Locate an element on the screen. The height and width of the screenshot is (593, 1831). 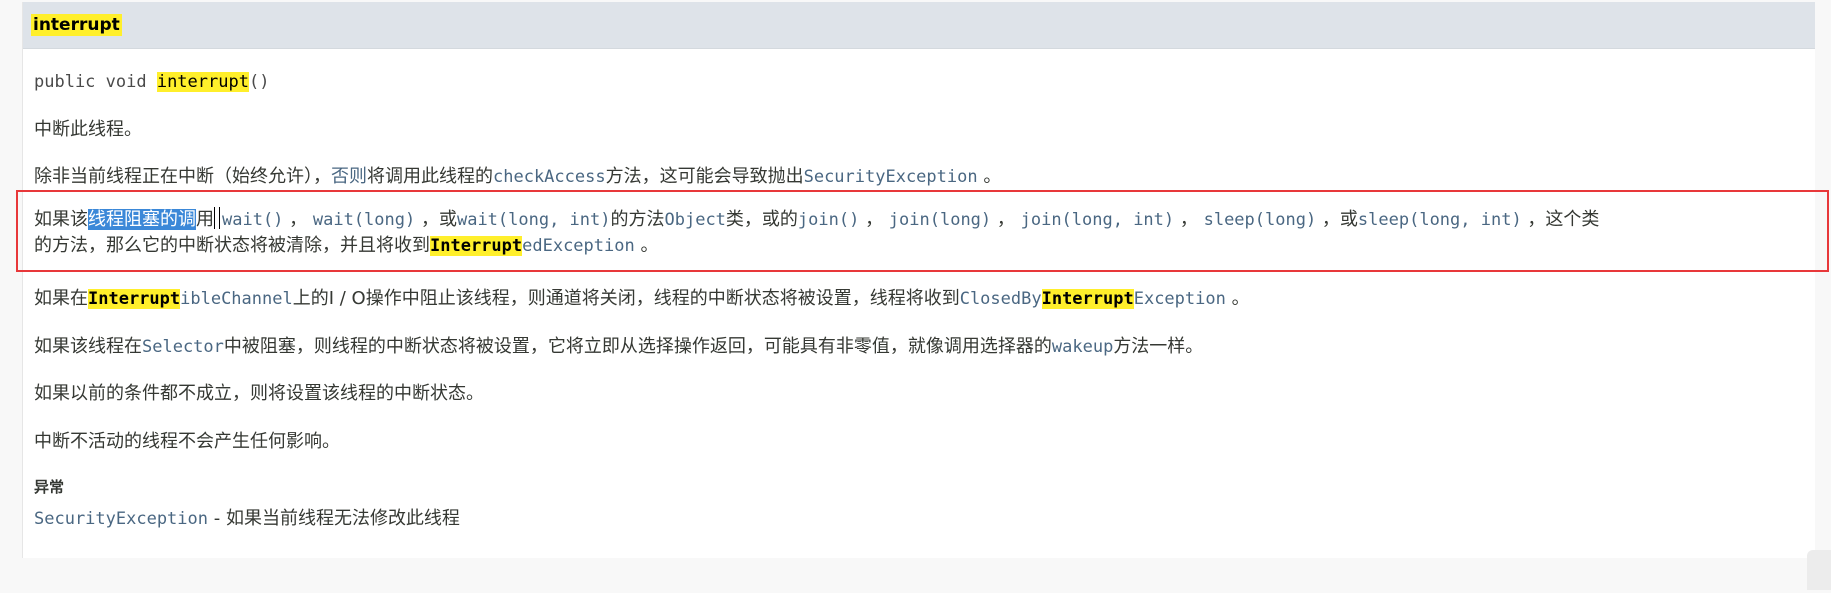
exceptions-heading-text: 异常 is located at coordinates (49, 487).